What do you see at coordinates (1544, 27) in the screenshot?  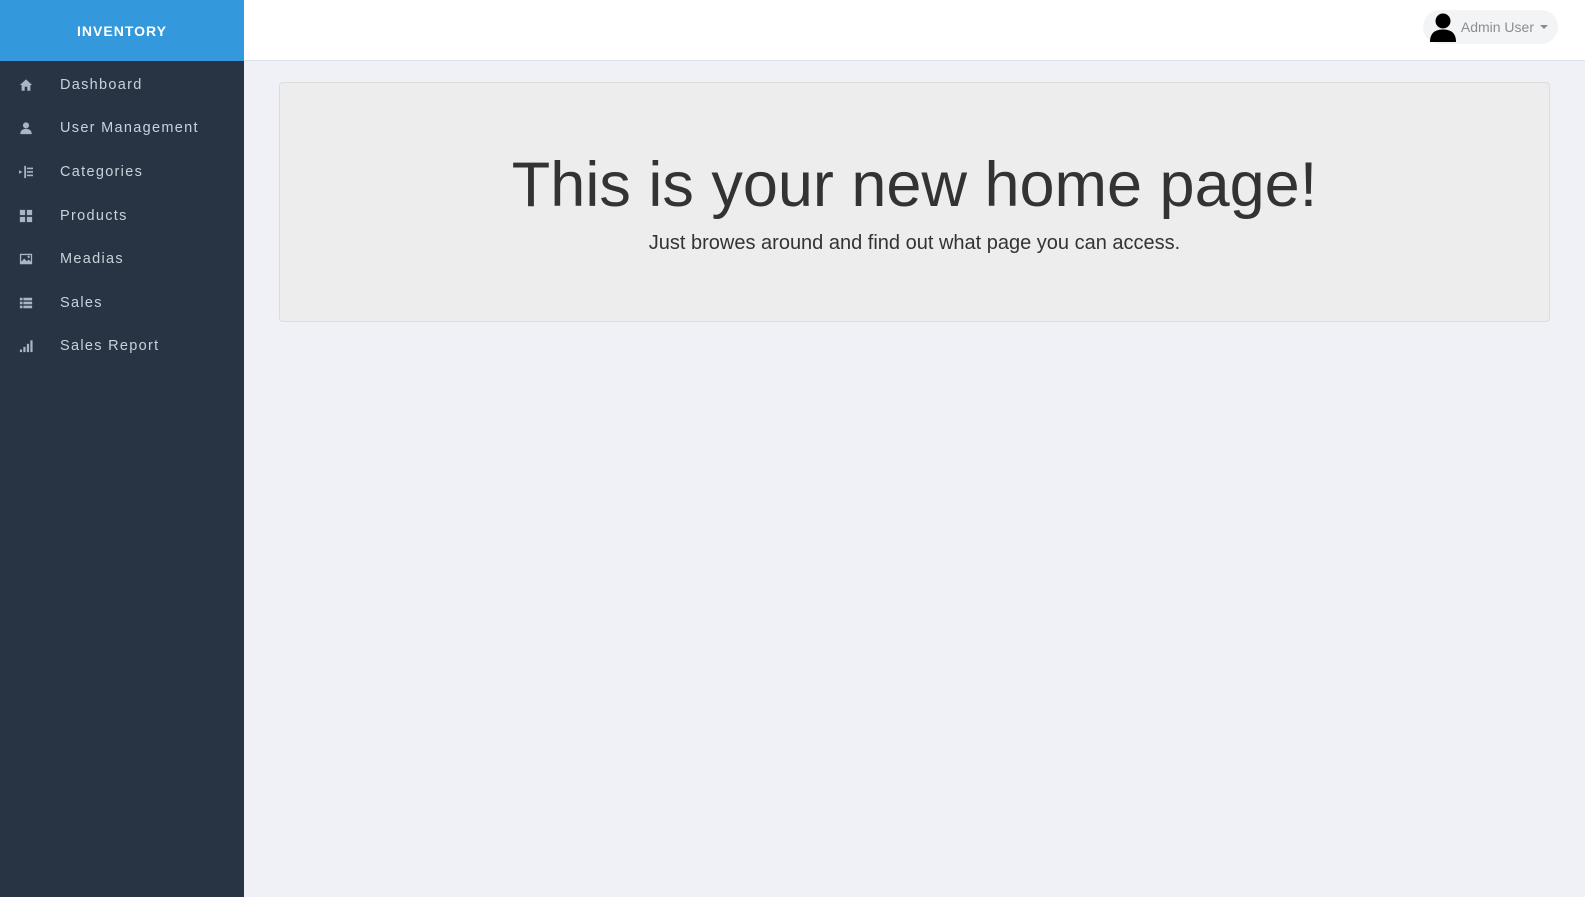 I see `caret-down-icon` at bounding box center [1544, 27].